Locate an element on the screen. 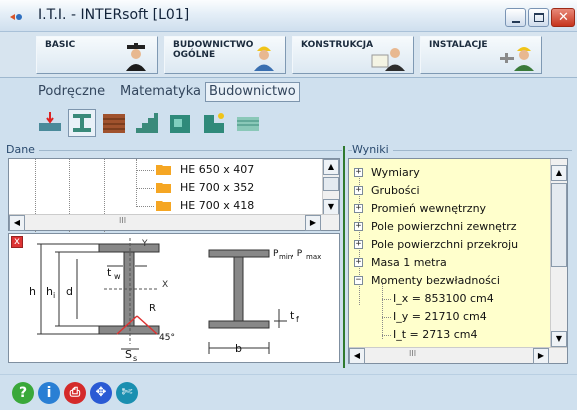 The width and height of the screenshot is (577, 410). engineer-blueprint-icon is located at coordinates (388, 59).